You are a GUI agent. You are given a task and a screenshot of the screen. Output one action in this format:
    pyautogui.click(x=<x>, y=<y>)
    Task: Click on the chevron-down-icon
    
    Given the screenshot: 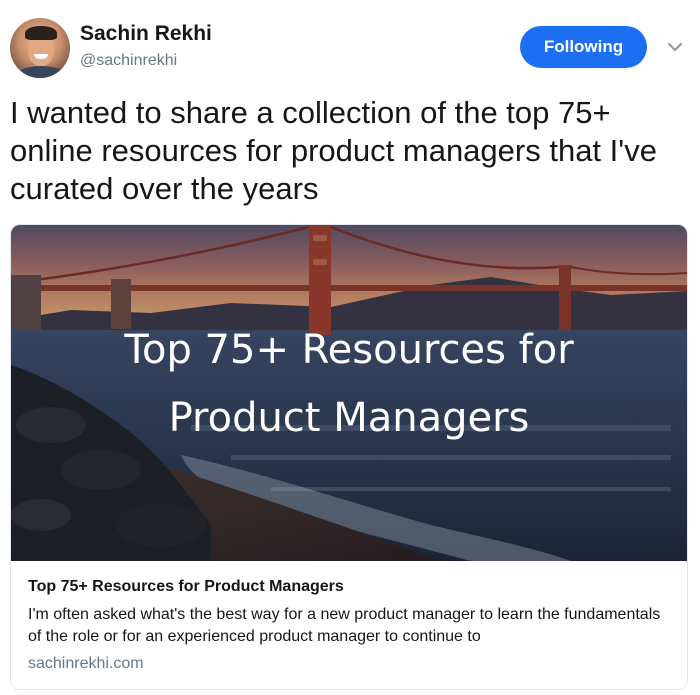 What is the action you would take?
    pyautogui.click(x=675, y=47)
    